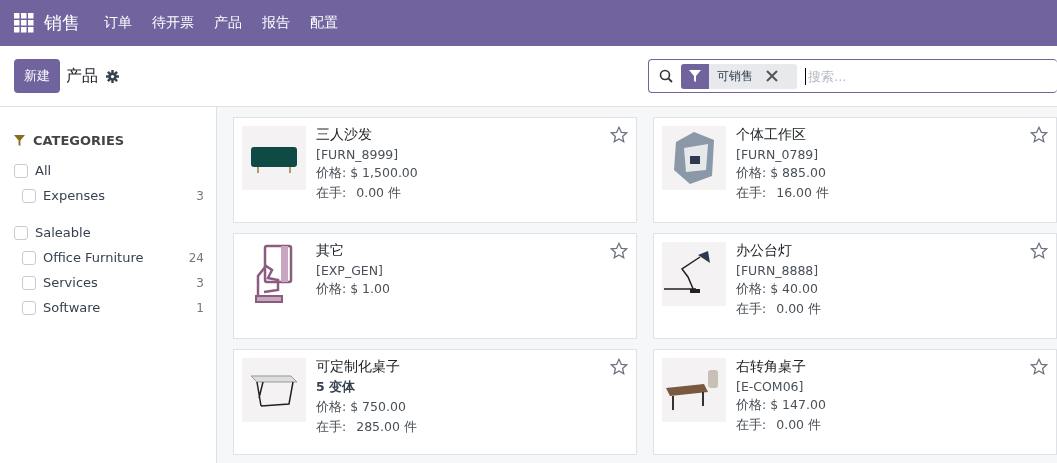 This screenshot has height=463, width=1057. Describe the element at coordinates (79, 140) in the screenshot. I see `sidebar-title: CATEGORIES` at that location.